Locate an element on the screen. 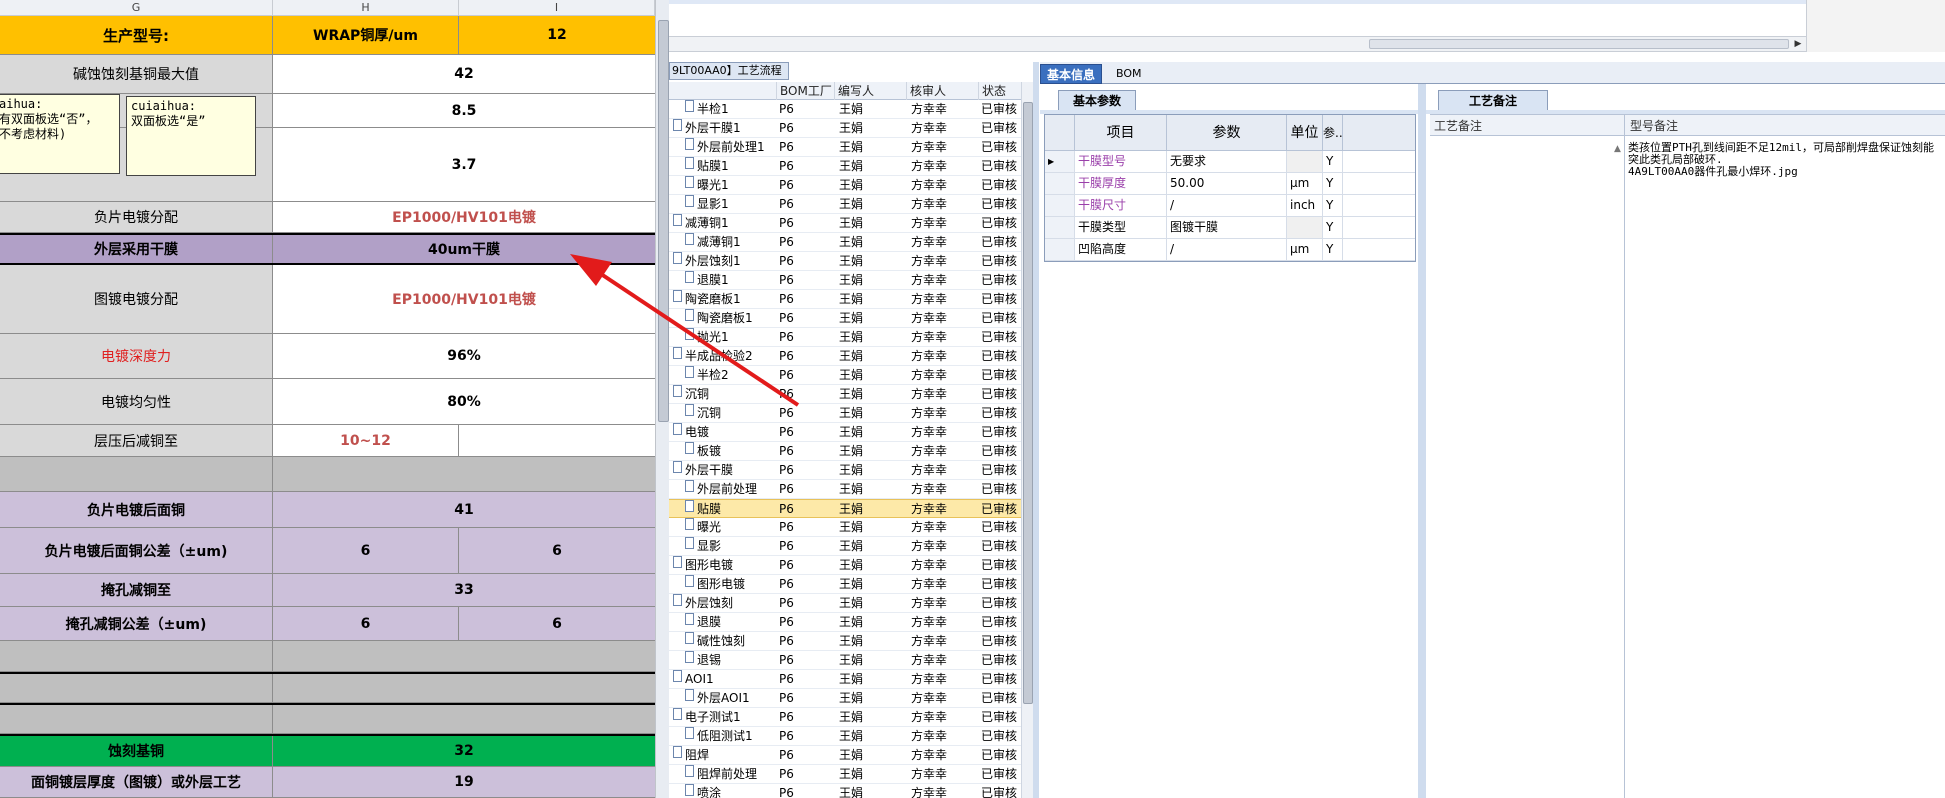 This screenshot has width=1945, height=798. cell-value: 96% is located at coordinates (464, 356).